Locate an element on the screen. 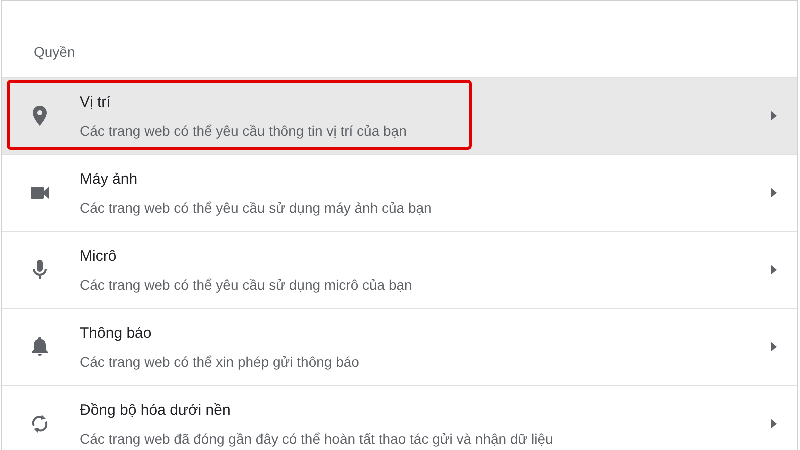 The image size is (800, 450). row-title: Máy ảnh is located at coordinates (109, 180).